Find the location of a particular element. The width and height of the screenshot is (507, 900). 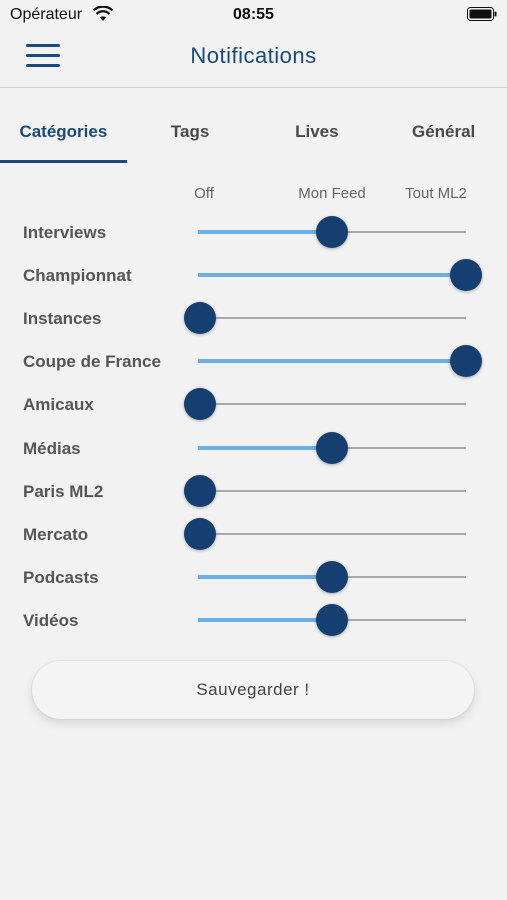

tab-categories: Catégories is located at coordinates (63, 136).